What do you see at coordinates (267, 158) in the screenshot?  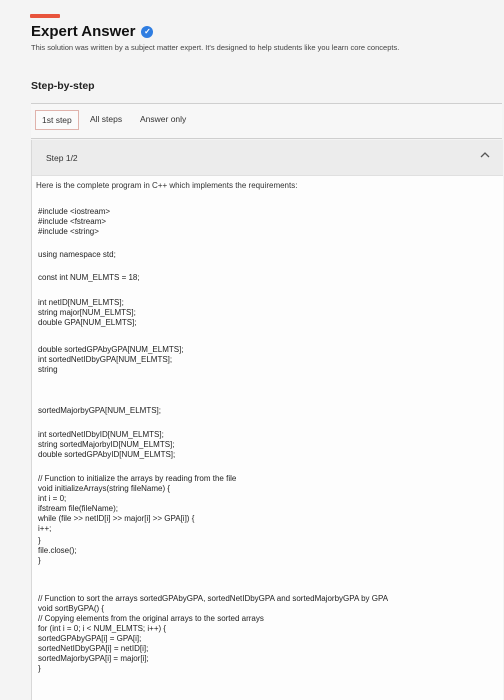 I see `step-header-bar: Step 1/2` at bounding box center [267, 158].